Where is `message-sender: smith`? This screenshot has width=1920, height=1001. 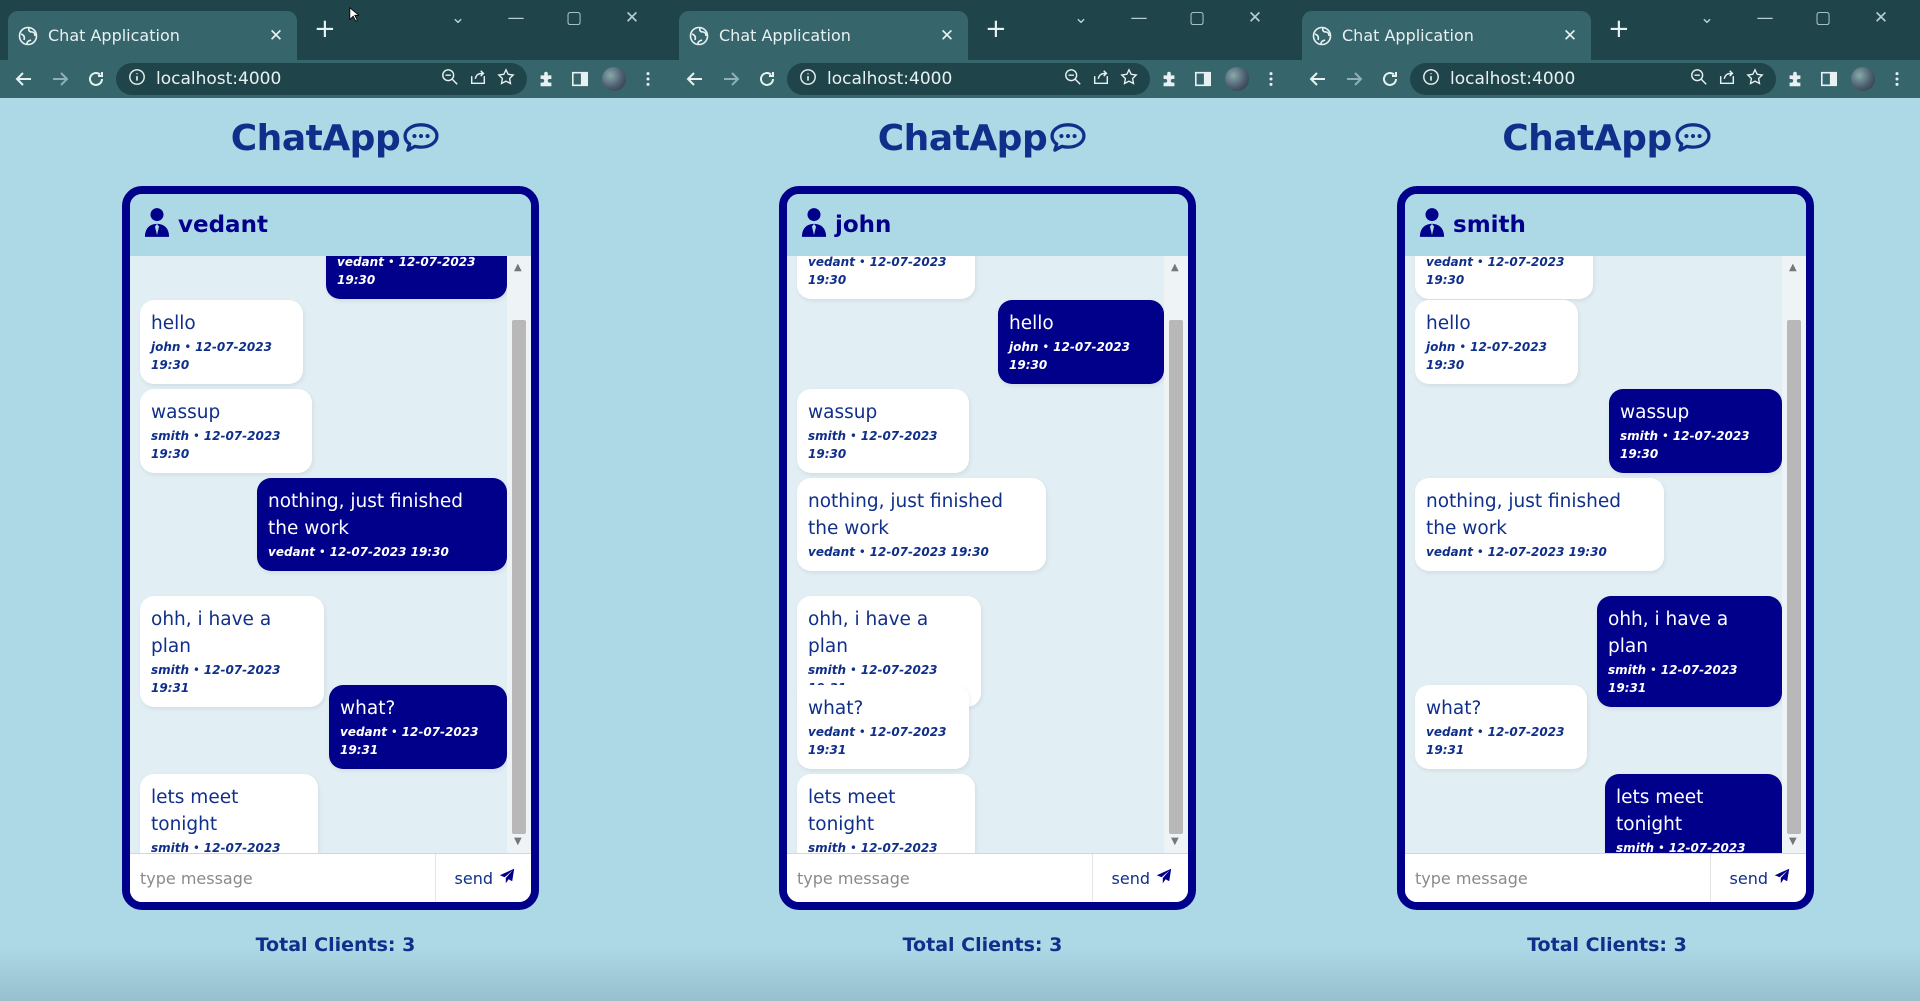
message-sender: smith is located at coordinates (1635, 847).